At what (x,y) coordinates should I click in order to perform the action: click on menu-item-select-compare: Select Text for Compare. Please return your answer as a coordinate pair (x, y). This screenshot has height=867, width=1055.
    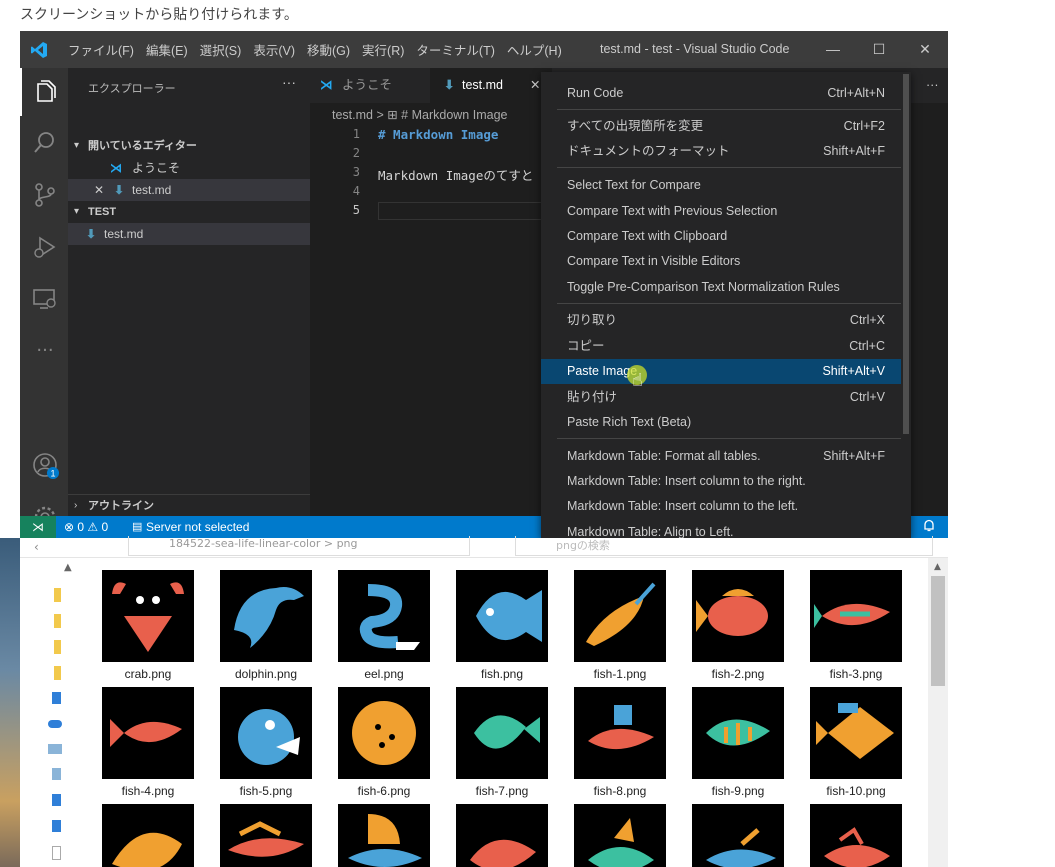
    Looking at the image, I should click on (721, 185).